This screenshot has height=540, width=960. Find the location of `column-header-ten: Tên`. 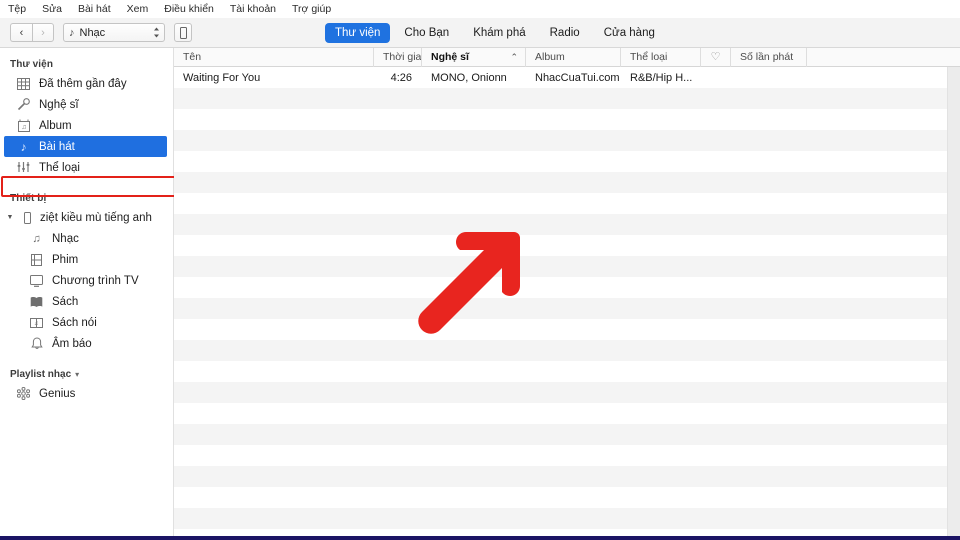

column-header-ten: Tên is located at coordinates (274, 57).